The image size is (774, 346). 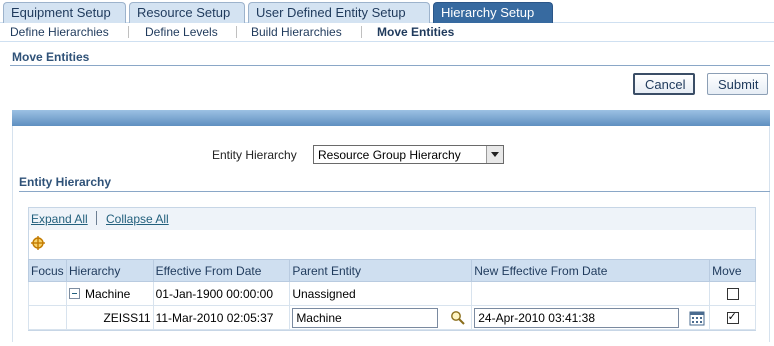 What do you see at coordinates (737, 84) in the screenshot?
I see `submit-button: Submit` at bounding box center [737, 84].